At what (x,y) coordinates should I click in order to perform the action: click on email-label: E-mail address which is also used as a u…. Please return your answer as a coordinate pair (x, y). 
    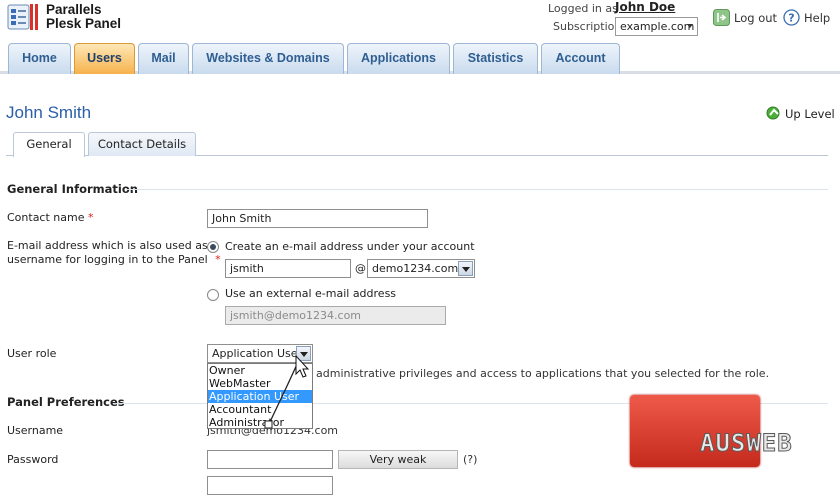
    Looking at the image, I should click on (114, 253).